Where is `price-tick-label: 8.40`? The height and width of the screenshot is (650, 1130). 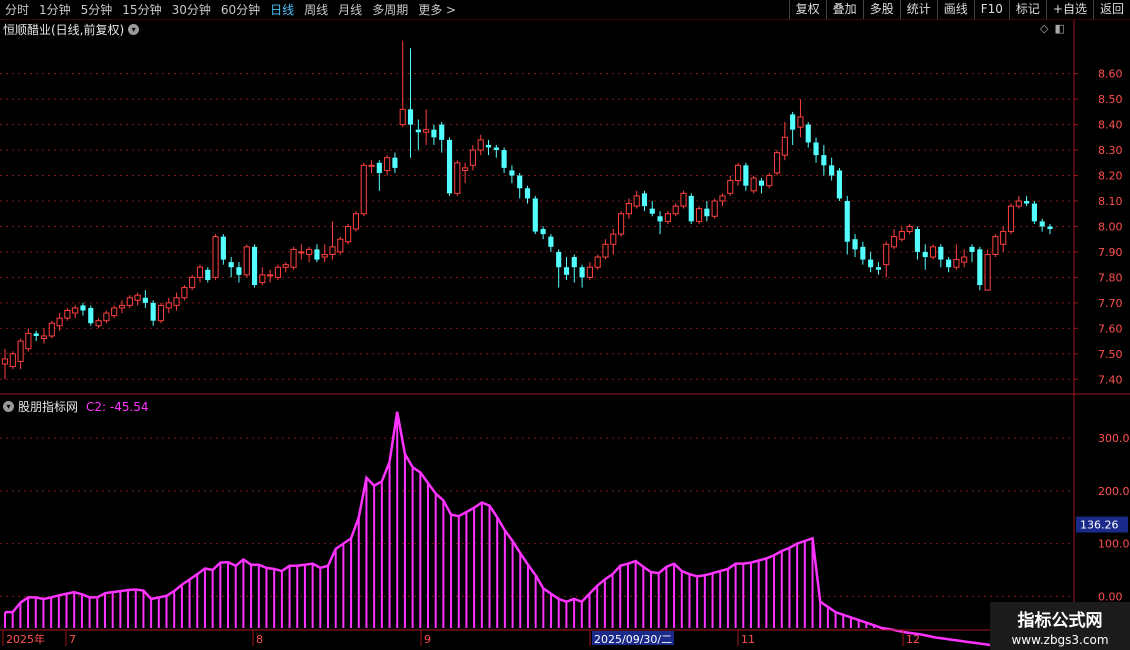
price-tick-label: 8.40 is located at coordinates (1110, 125).